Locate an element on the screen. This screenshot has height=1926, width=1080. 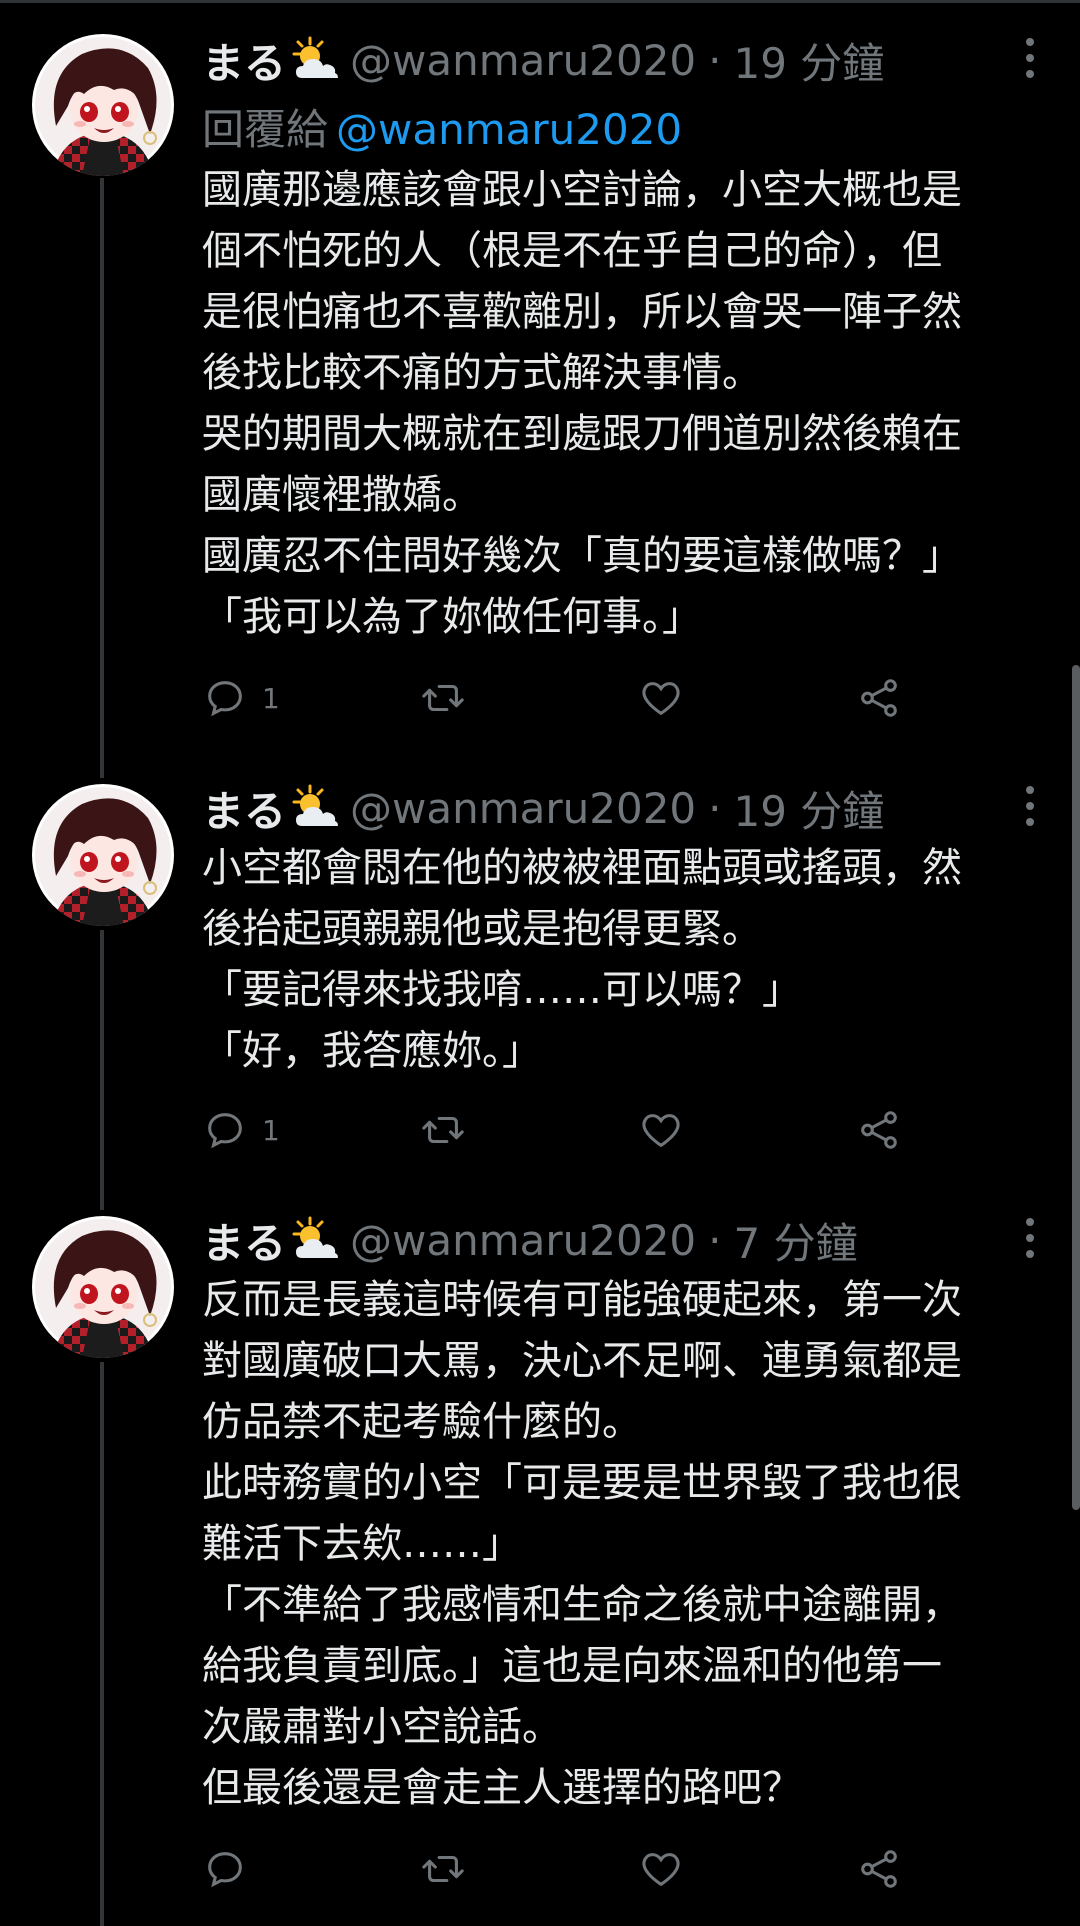
tweet-header: まる @wanmaru2020 · 7 分鐘 is located at coordinates (530, 1240).